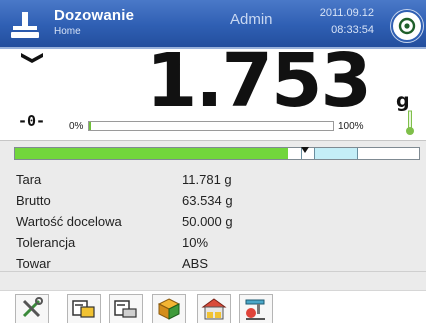 The image size is (426, 323). What do you see at coordinates (67, 31) in the screenshot?
I see `breadcrumb: Home` at bounding box center [67, 31].